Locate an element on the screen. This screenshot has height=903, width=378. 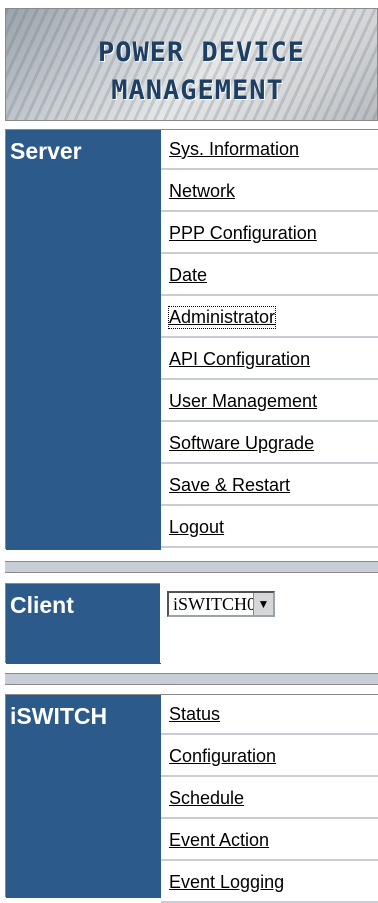
menu-item-ppp-configuration: PPP Configuration is located at coordinates (269, 234).